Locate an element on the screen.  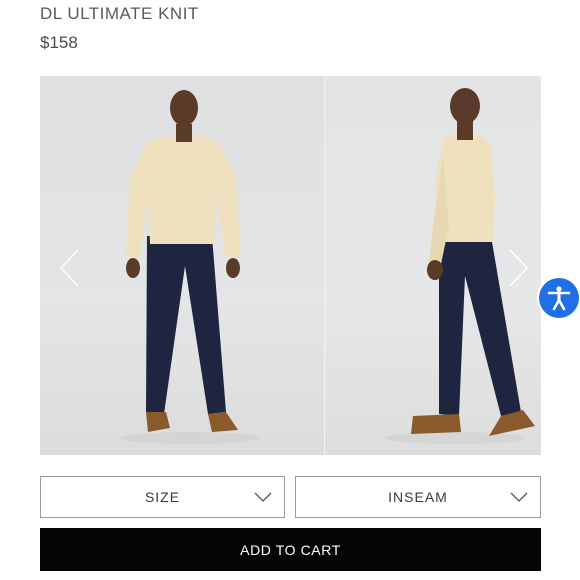
accessibility-button is located at coordinates (559, 298).